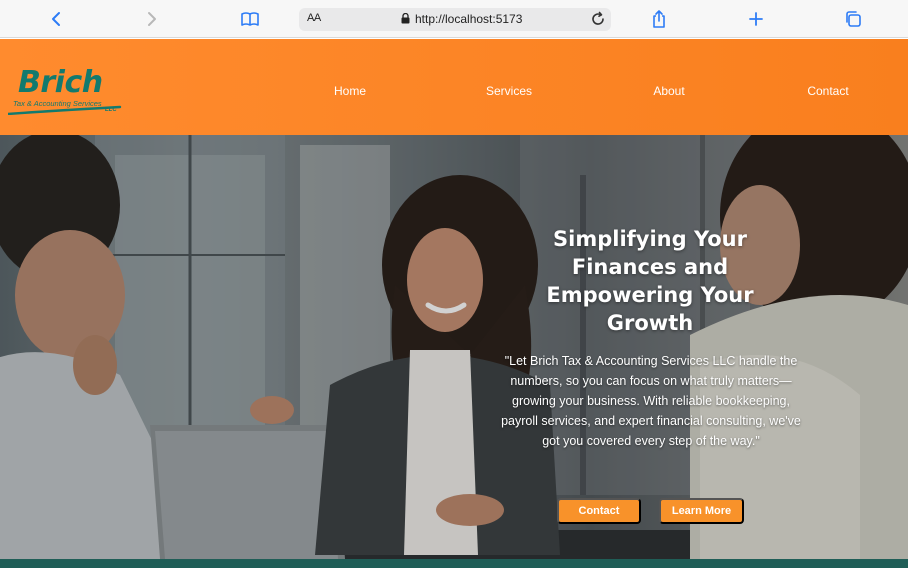 This screenshot has height=568, width=908. I want to click on back-icon, so click(56, 19).